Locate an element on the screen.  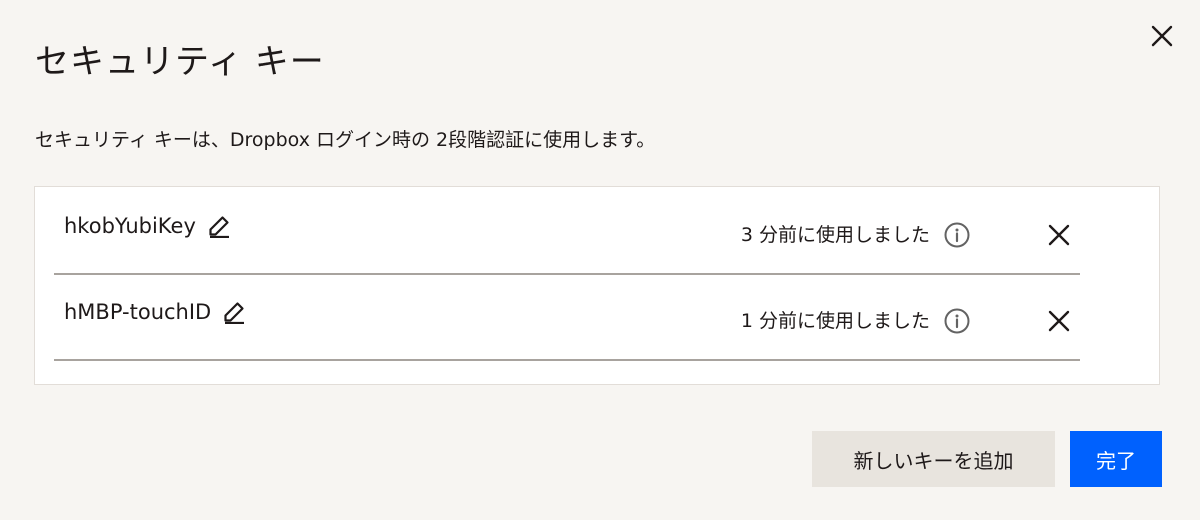
key-name-group: hMBP-touchID is located at coordinates (155, 312).